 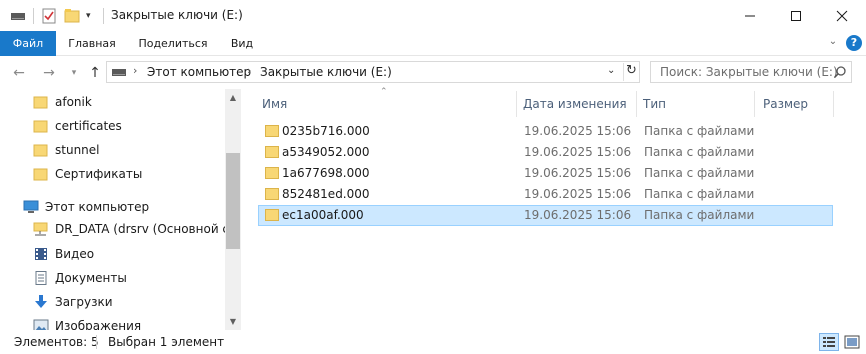 I want to click on sidebar-item-dr-data: DR_DATA (drsrv (Основной серв, so click(x=137, y=229).